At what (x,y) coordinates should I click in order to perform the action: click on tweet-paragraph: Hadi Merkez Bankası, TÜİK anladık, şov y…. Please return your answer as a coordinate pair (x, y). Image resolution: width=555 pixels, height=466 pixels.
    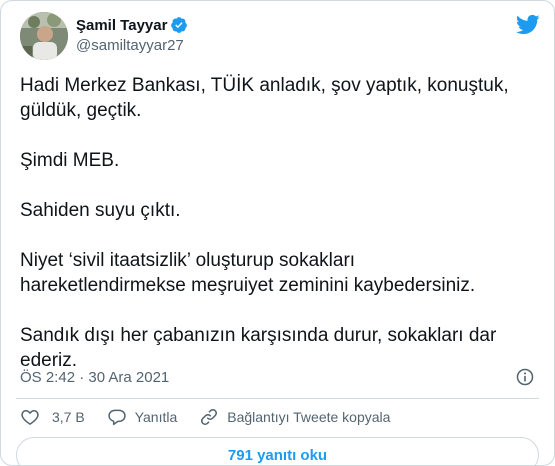
    Looking at the image, I should click on (264, 98).